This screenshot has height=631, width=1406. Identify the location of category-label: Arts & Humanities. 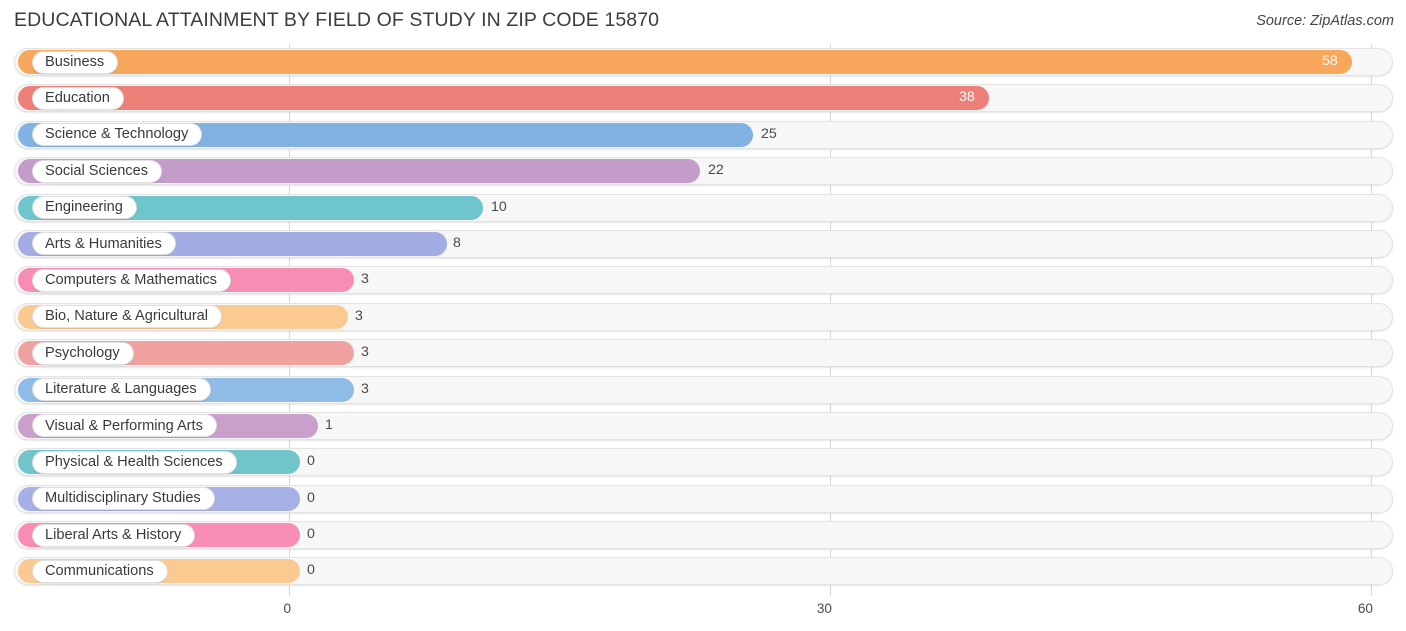
(103, 243).